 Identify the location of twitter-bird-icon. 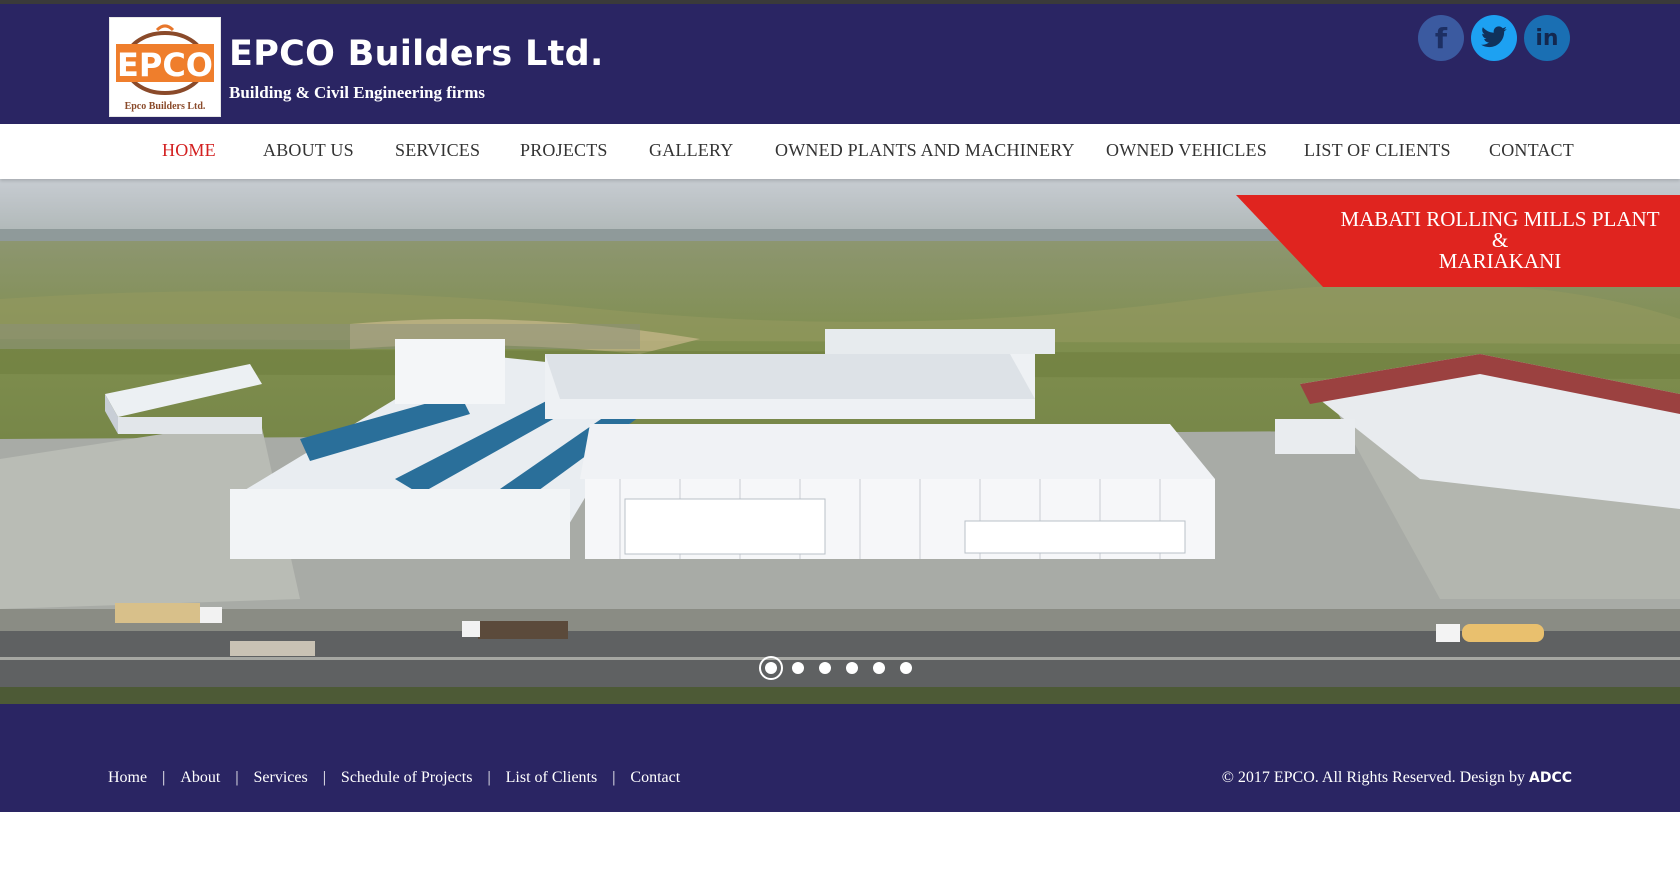
(1494, 37).